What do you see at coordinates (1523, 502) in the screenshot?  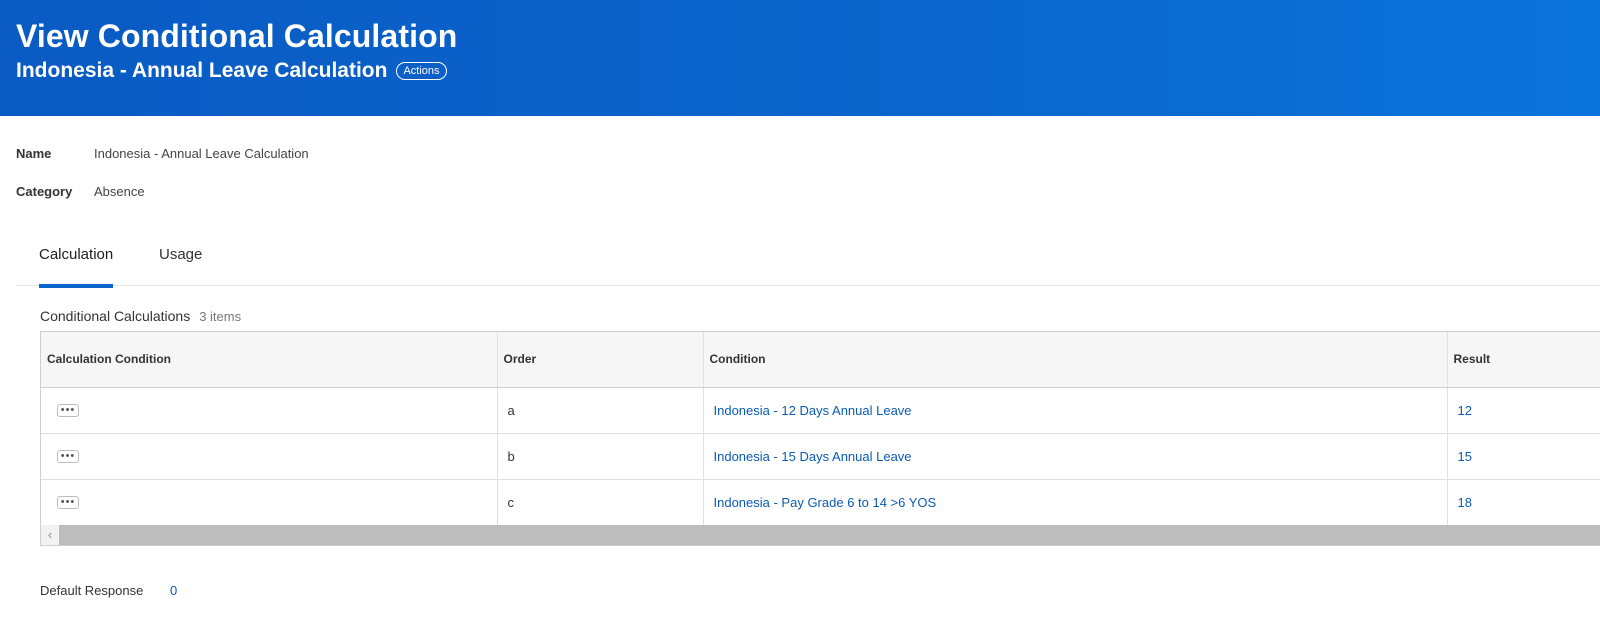 I see `result-link: 18` at bounding box center [1523, 502].